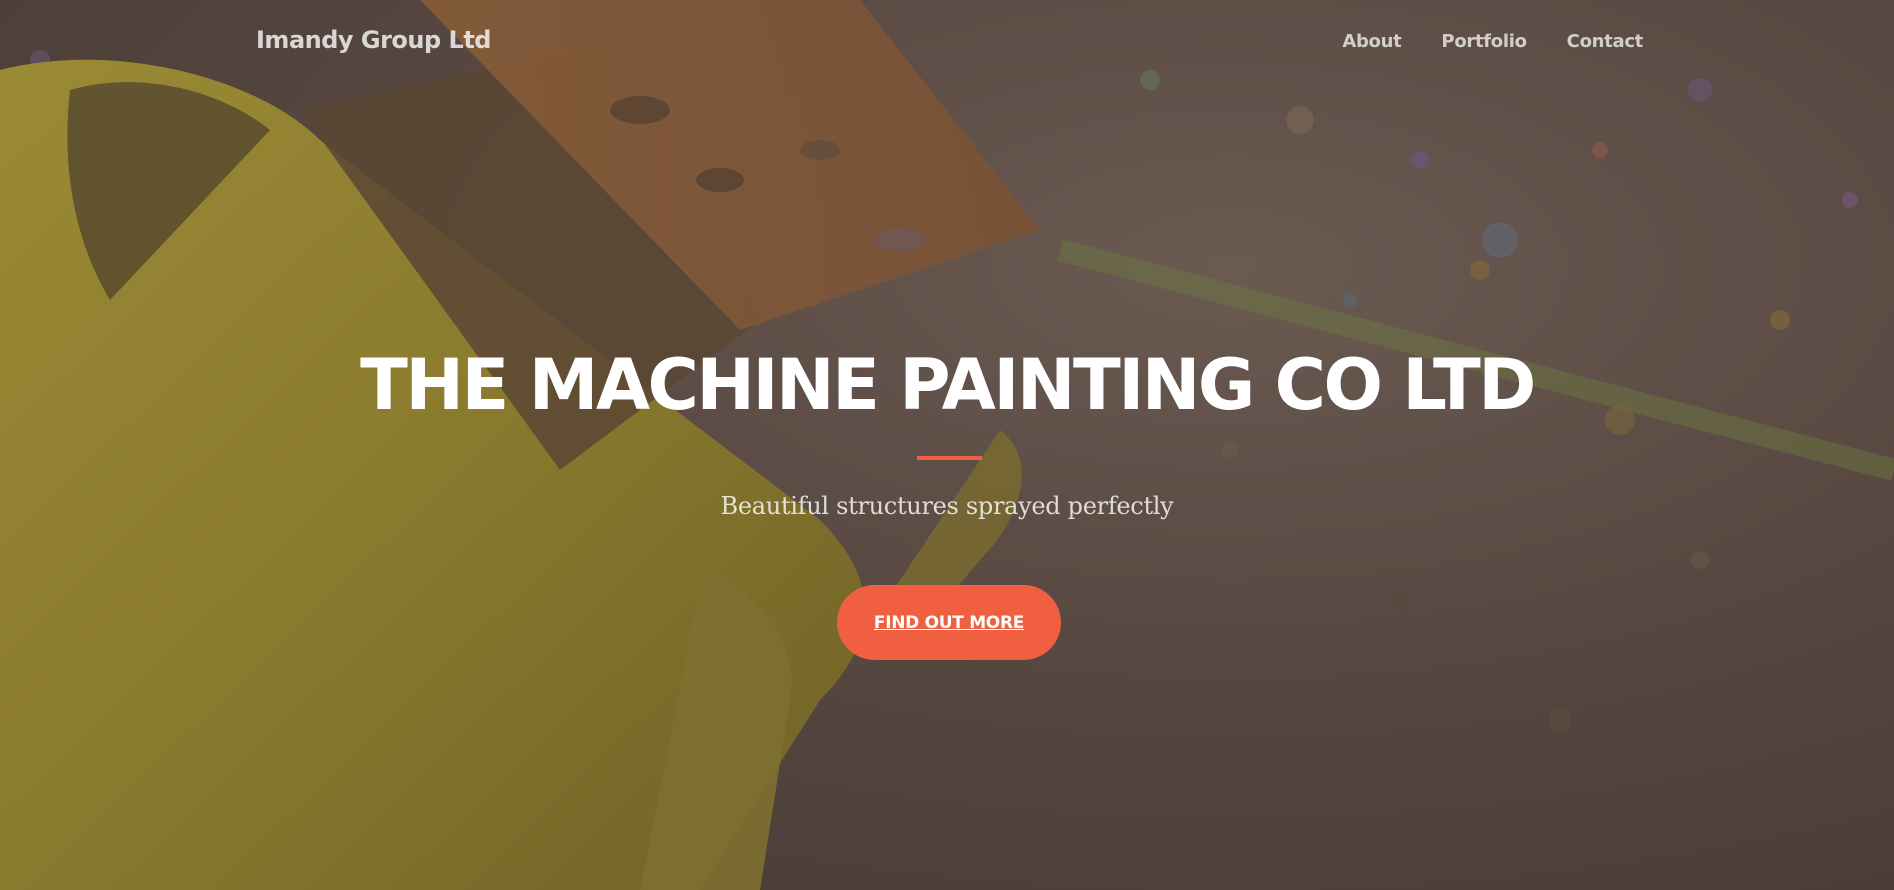 This screenshot has width=1894, height=890. I want to click on find-out-more-button: FIND OUT MORE, so click(949, 622).